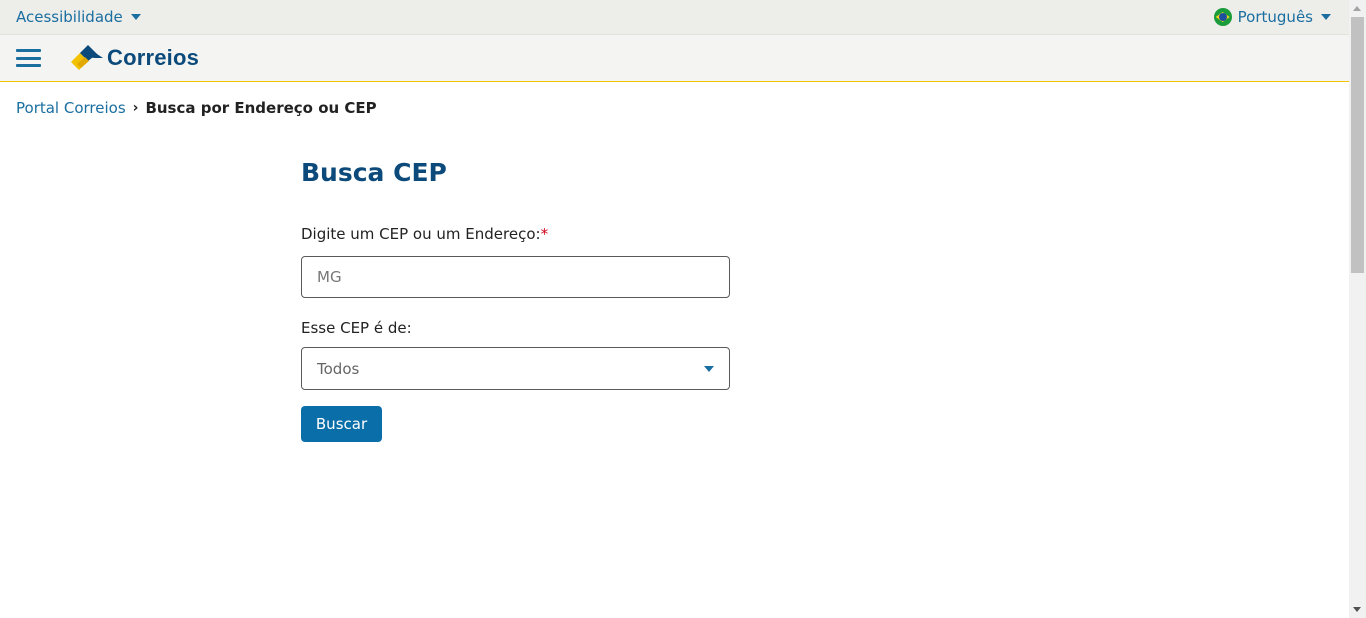 The width and height of the screenshot is (1366, 618). What do you see at coordinates (515, 277) in the screenshot?
I see `cep-input` at bounding box center [515, 277].